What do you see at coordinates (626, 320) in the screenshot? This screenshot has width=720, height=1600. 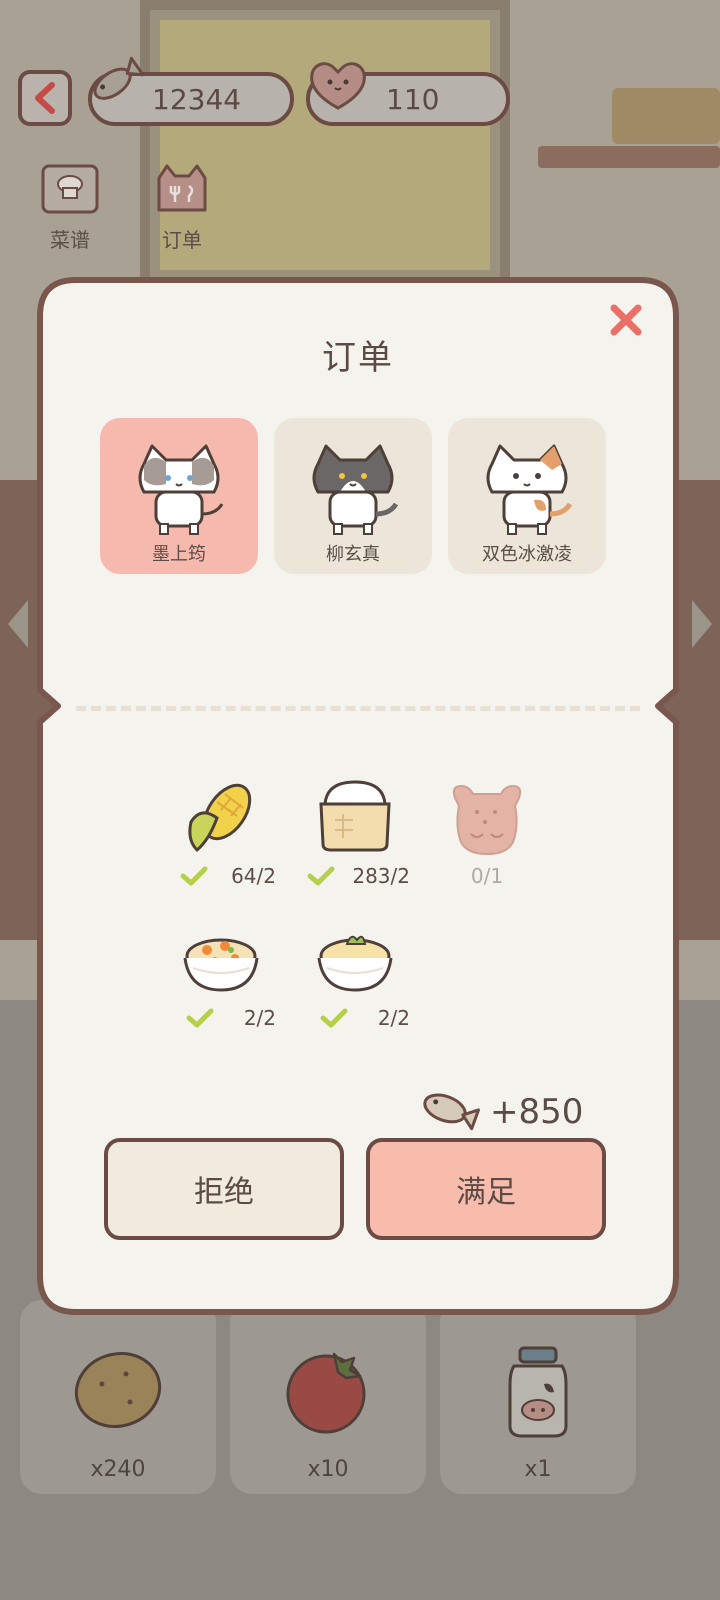 I see `close-icon` at bounding box center [626, 320].